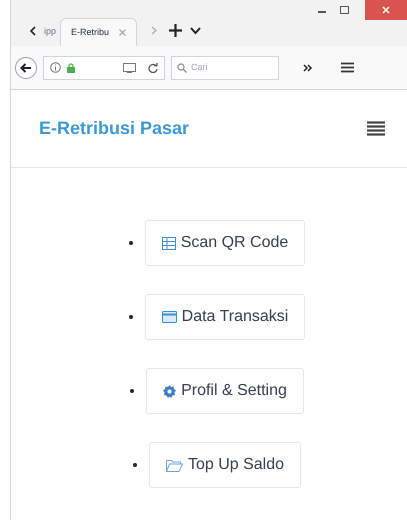 Image resolution: width=407 pixels, height=520 pixels. Describe the element at coordinates (174, 465) in the screenshot. I see `folder-icon` at that location.